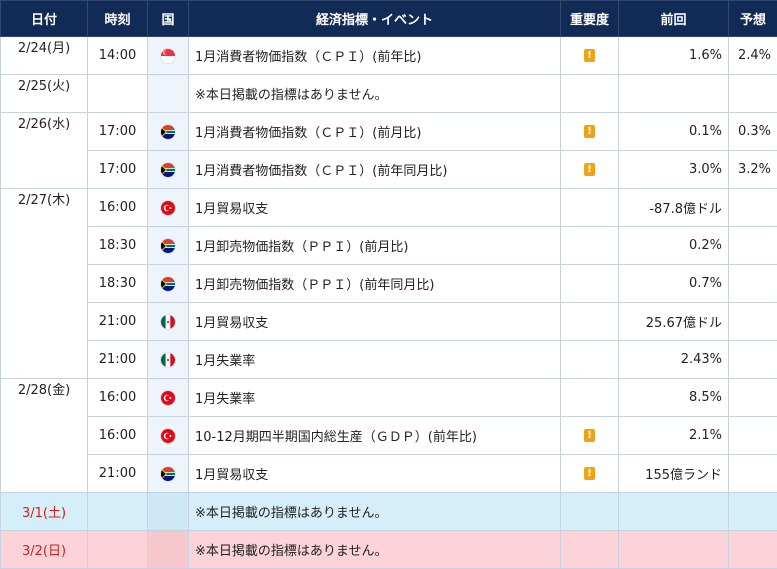 Image resolution: width=777 pixels, height=569 pixels. What do you see at coordinates (389, 360) in the screenshot?
I see `table-row: 21:001月失業率2.43%` at bounding box center [389, 360].